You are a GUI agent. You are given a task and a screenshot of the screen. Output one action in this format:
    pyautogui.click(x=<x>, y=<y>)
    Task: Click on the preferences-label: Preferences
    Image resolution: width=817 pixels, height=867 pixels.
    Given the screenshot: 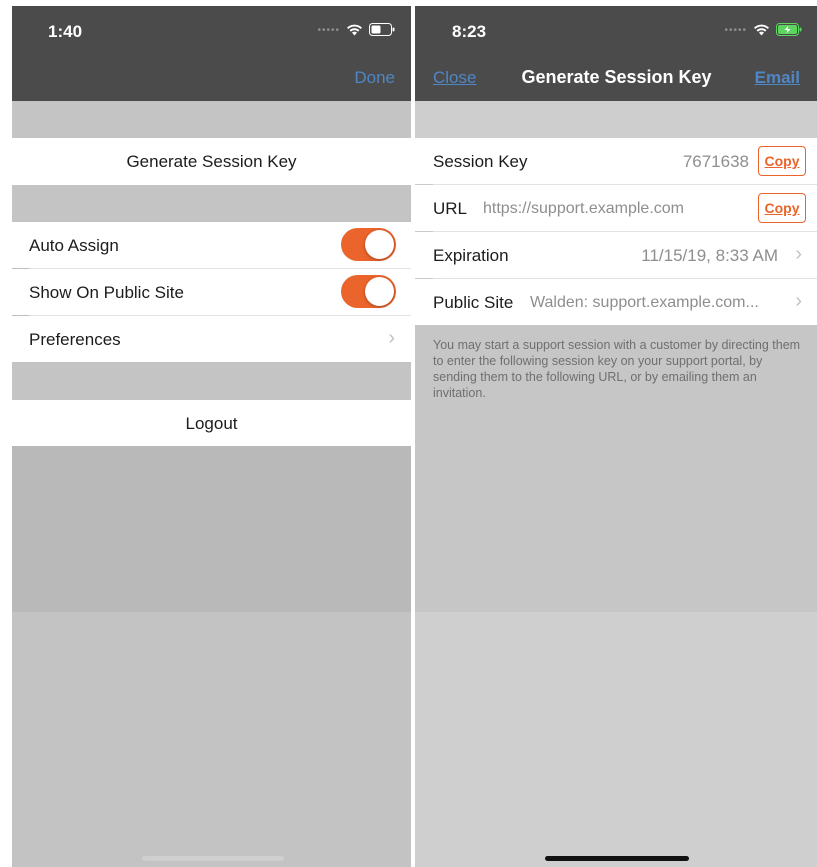 What is the action you would take?
    pyautogui.click(x=75, y=339)
    